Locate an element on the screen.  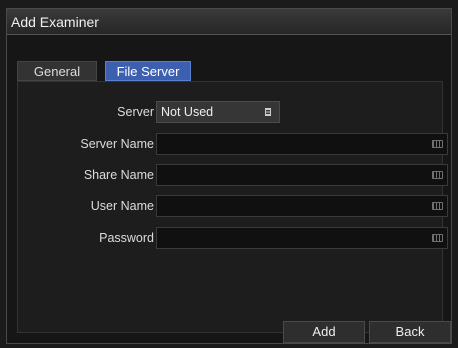
dialog-footer: Add Back is located at coordinates (365, 332).